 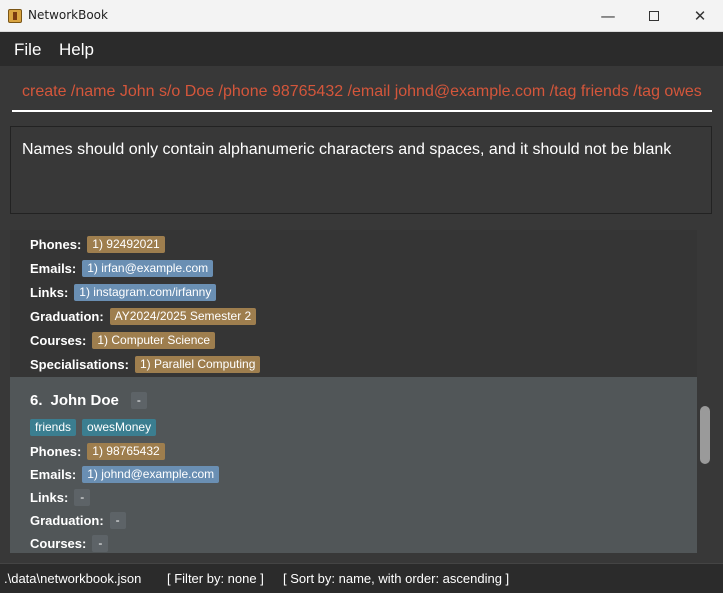 I want to click on specialisation-badge: 1) Parallel Computing, so click(x=197, y=364).